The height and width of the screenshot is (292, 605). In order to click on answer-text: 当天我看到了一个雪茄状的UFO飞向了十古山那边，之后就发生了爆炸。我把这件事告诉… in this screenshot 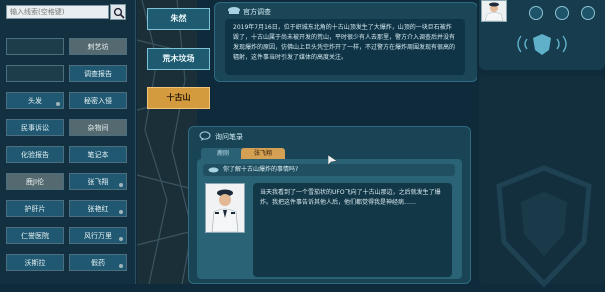, I will do `click(352, 230)`.